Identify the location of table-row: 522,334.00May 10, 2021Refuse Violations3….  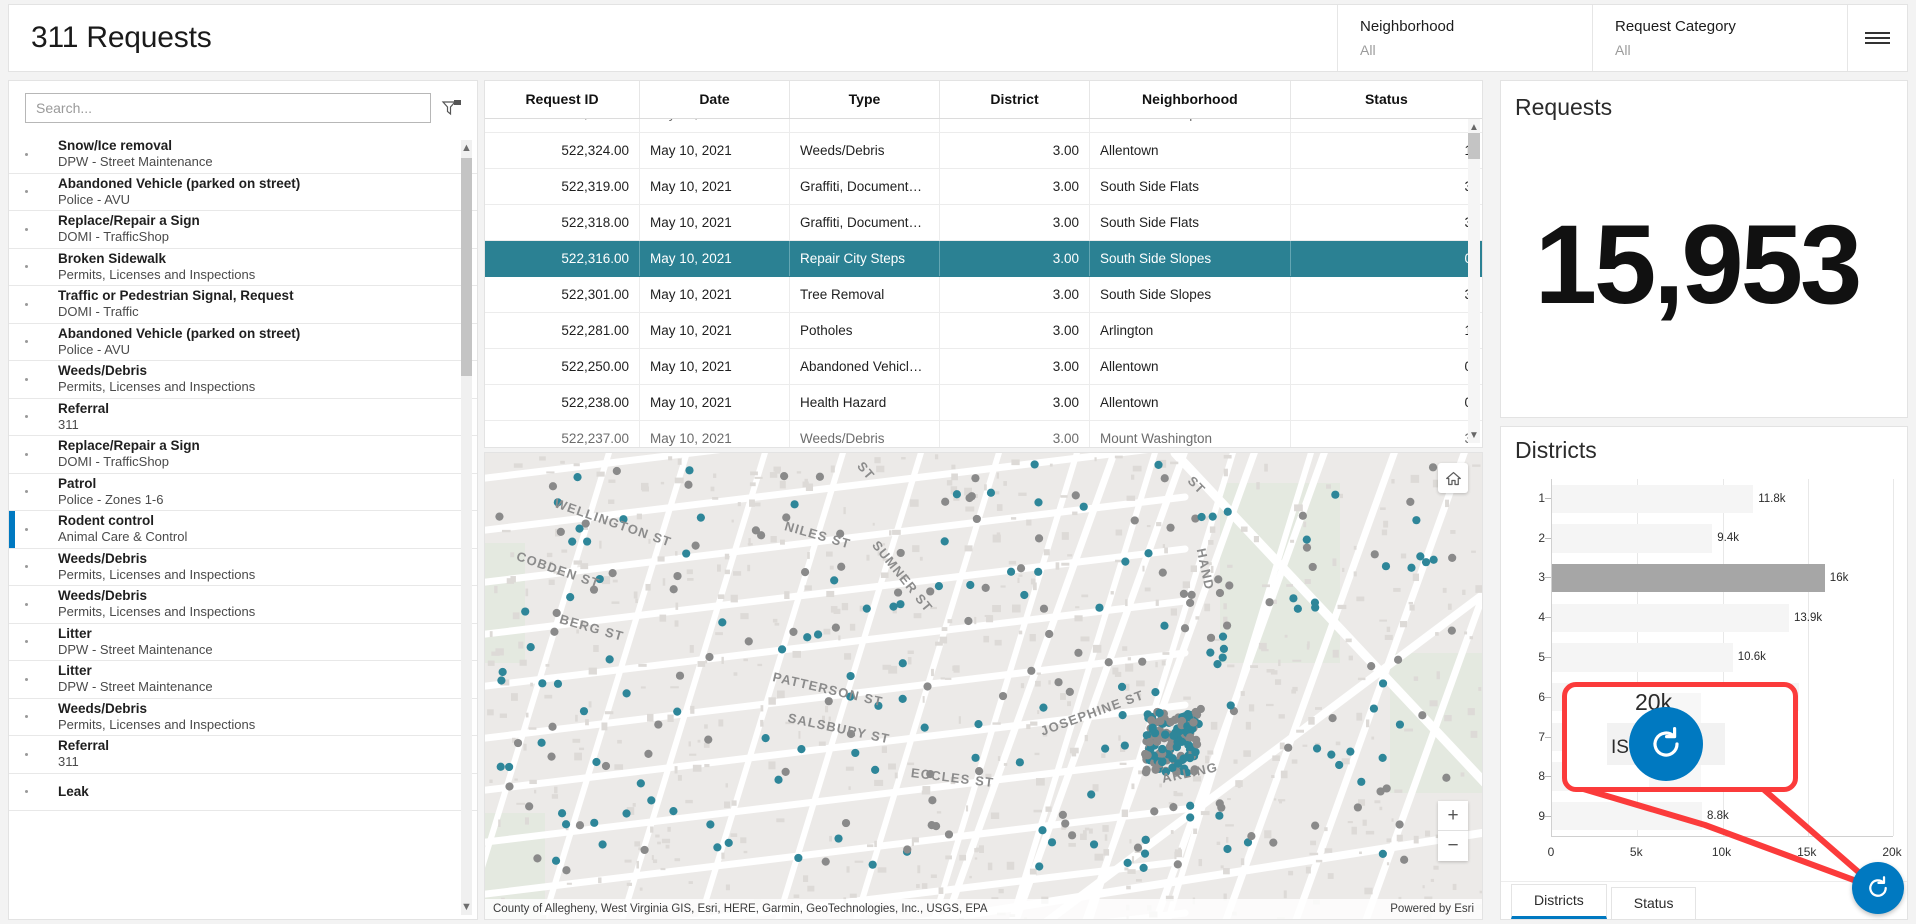
(983, 126).